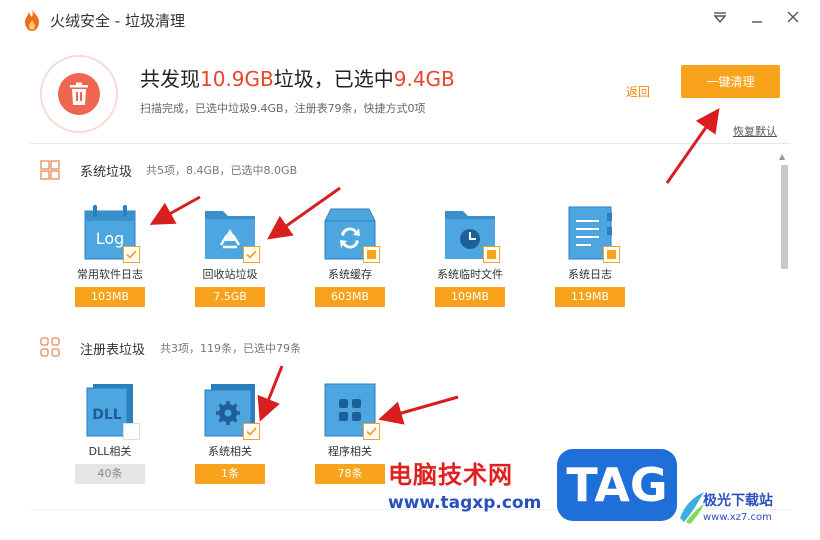  What do you see at coordinates (350, 297) in the screenshot?
I see `item-size-badge: 603MB` at bounding box center [350, 297].